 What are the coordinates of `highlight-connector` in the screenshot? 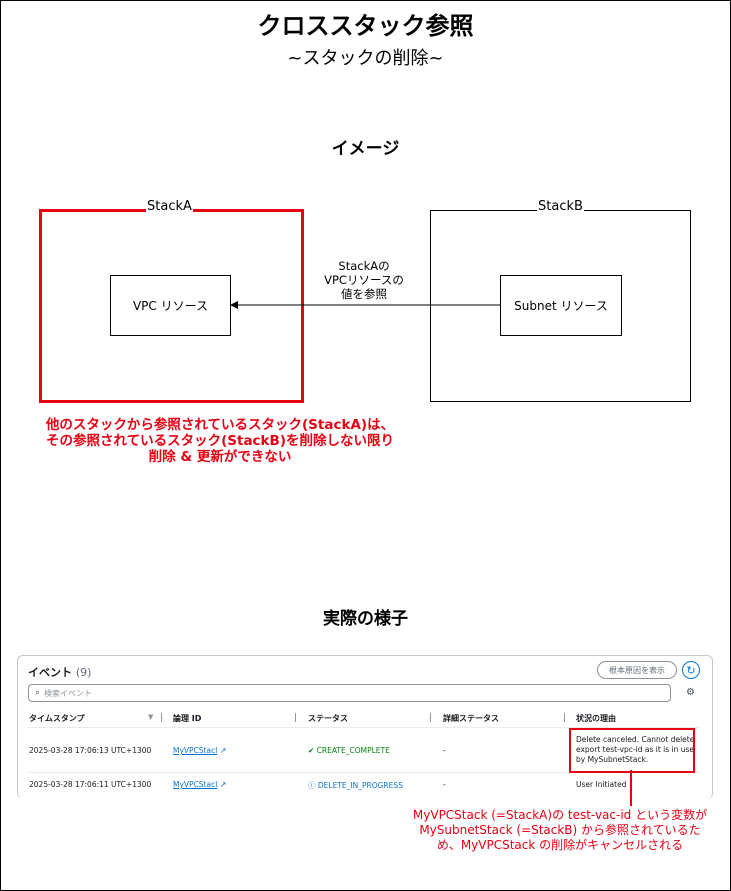 It's located at (631, 788).